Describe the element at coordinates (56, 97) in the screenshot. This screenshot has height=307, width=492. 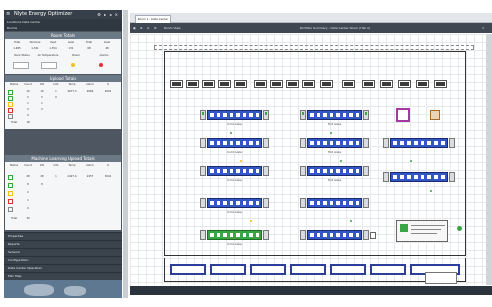
I see `up-r1-c2: 0` at that location.